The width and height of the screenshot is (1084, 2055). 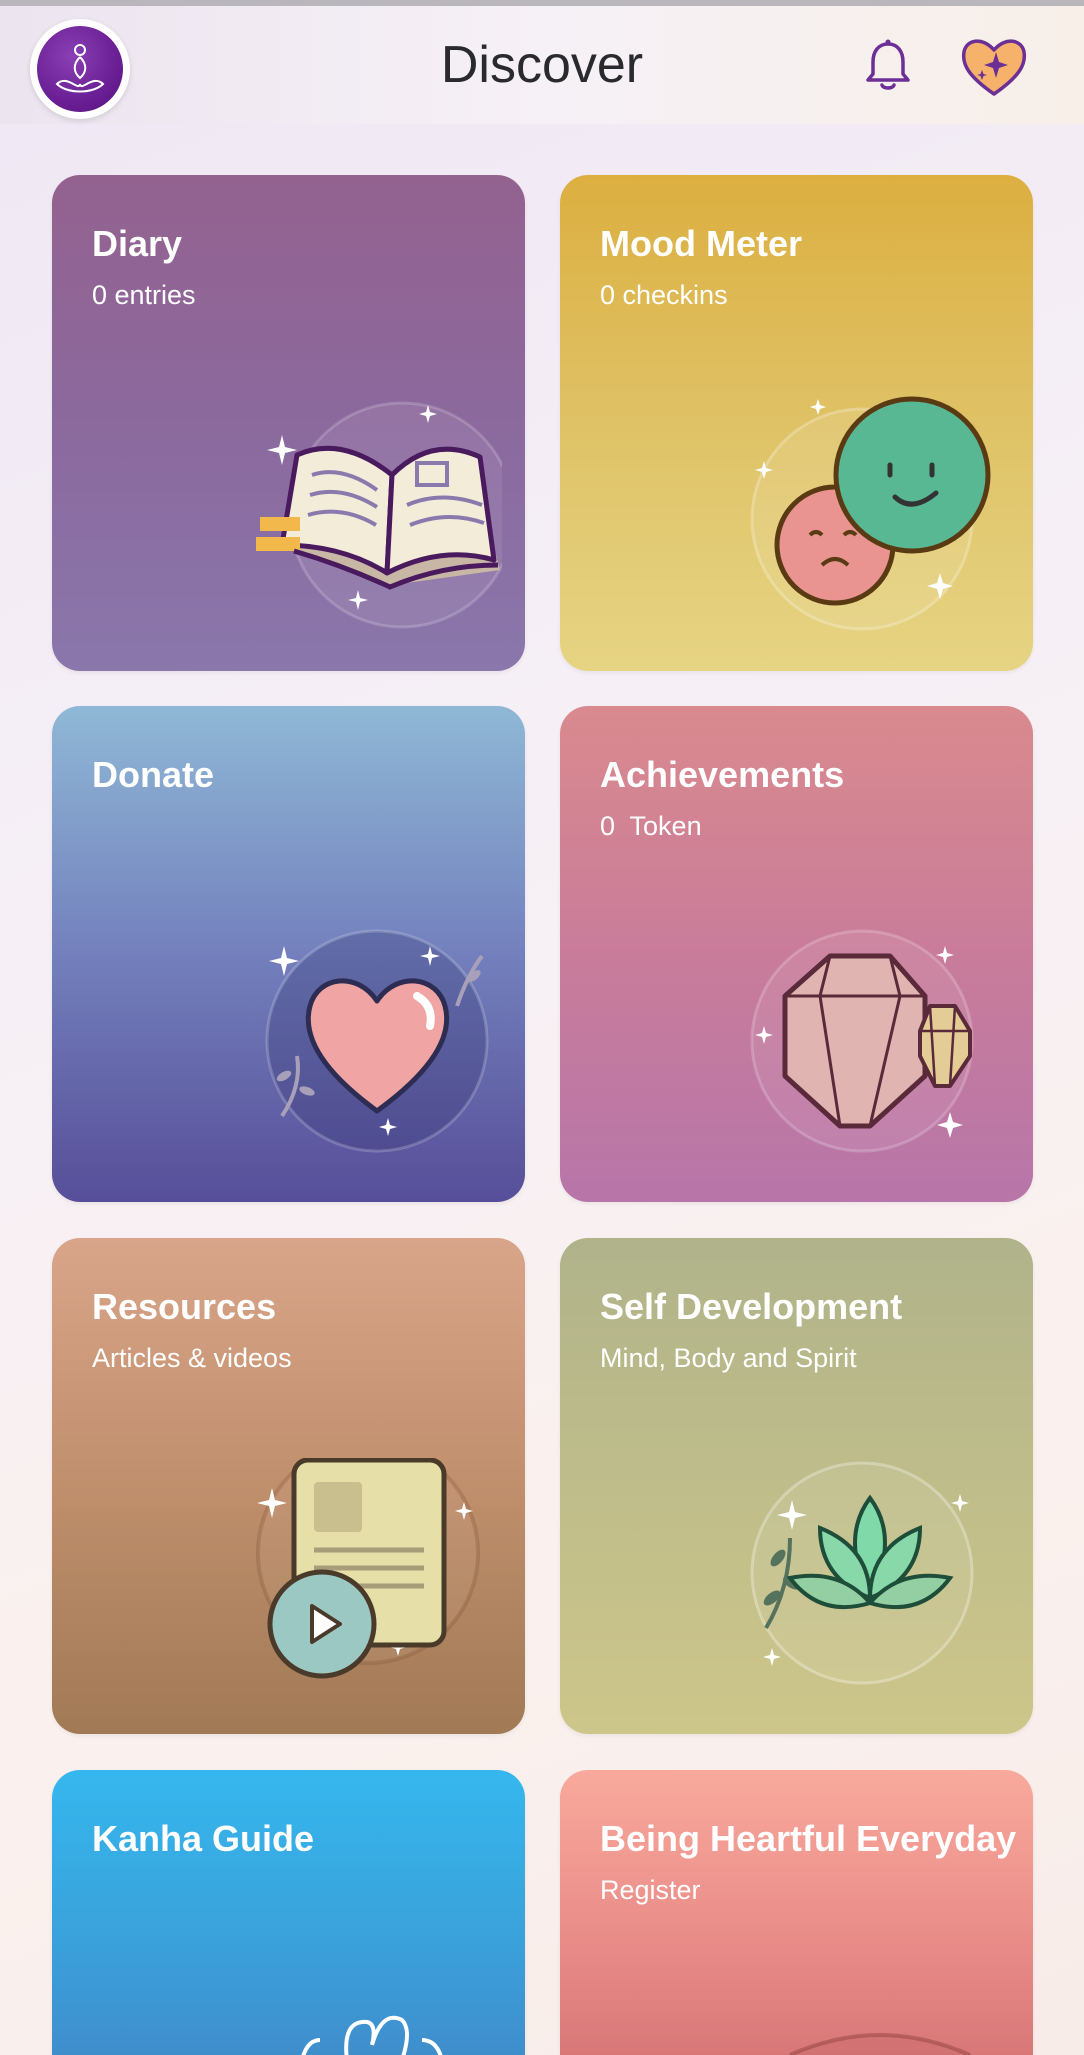 I want to click on card-title: Being Heartful Everyday, so click(x=808, y=1838).